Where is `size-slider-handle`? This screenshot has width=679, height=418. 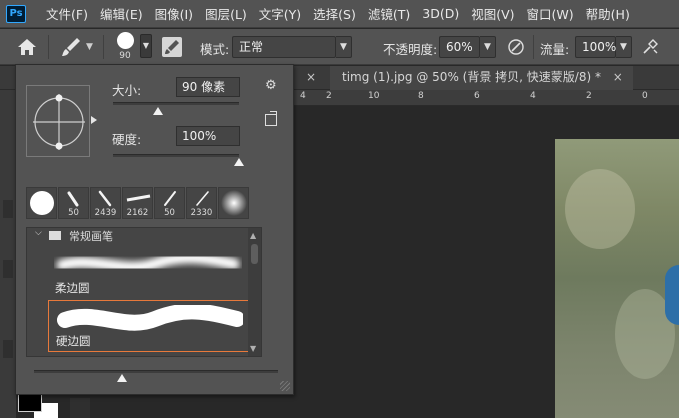
size-slider-handle is located at coordinates (158, 111).